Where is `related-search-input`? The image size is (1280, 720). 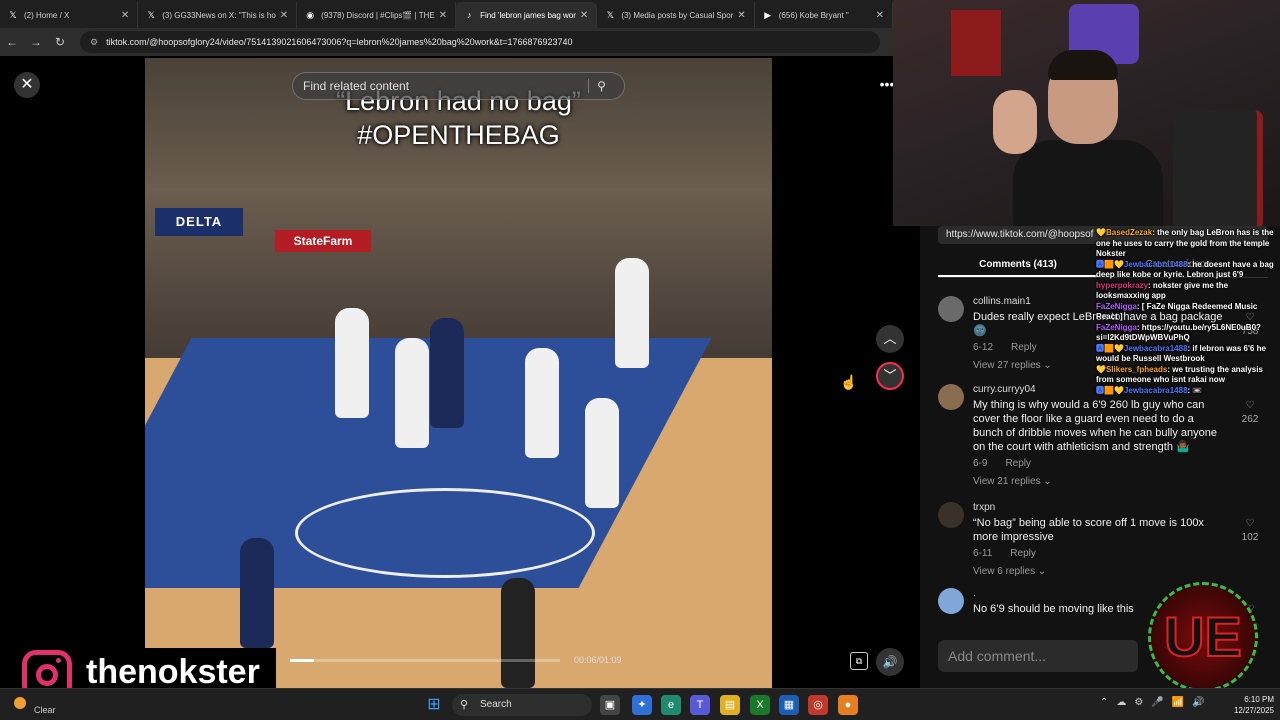 related-search-input is located at coordinates (445, 86).